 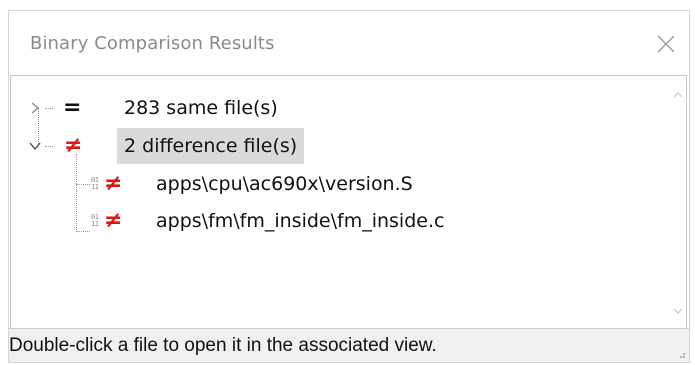 I want to click on tree-file-item: 01 11 ≠ apps\fm\fm_inside\fm_inside.c, so click(x=281, y=221).